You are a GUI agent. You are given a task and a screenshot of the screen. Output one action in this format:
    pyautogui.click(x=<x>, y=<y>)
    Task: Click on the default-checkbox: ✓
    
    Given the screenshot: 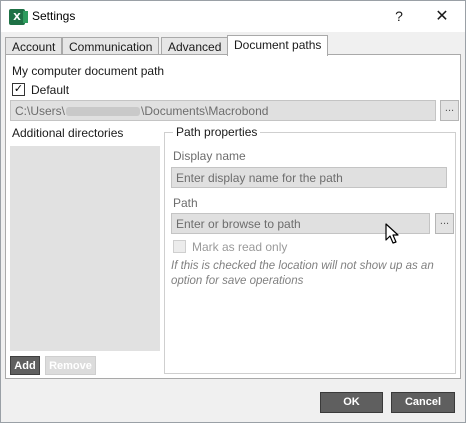 What is the action you would take?
    pyautogui.click(x=18, y=89)
    